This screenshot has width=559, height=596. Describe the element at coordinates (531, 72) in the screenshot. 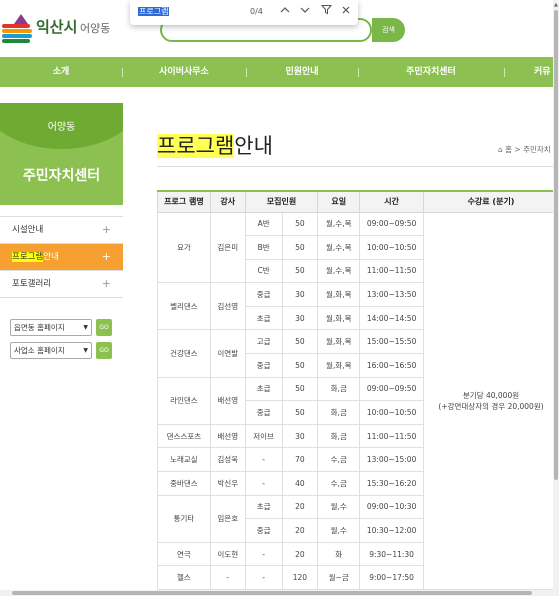

I see `nav-item-community: 커뮤` at that location.